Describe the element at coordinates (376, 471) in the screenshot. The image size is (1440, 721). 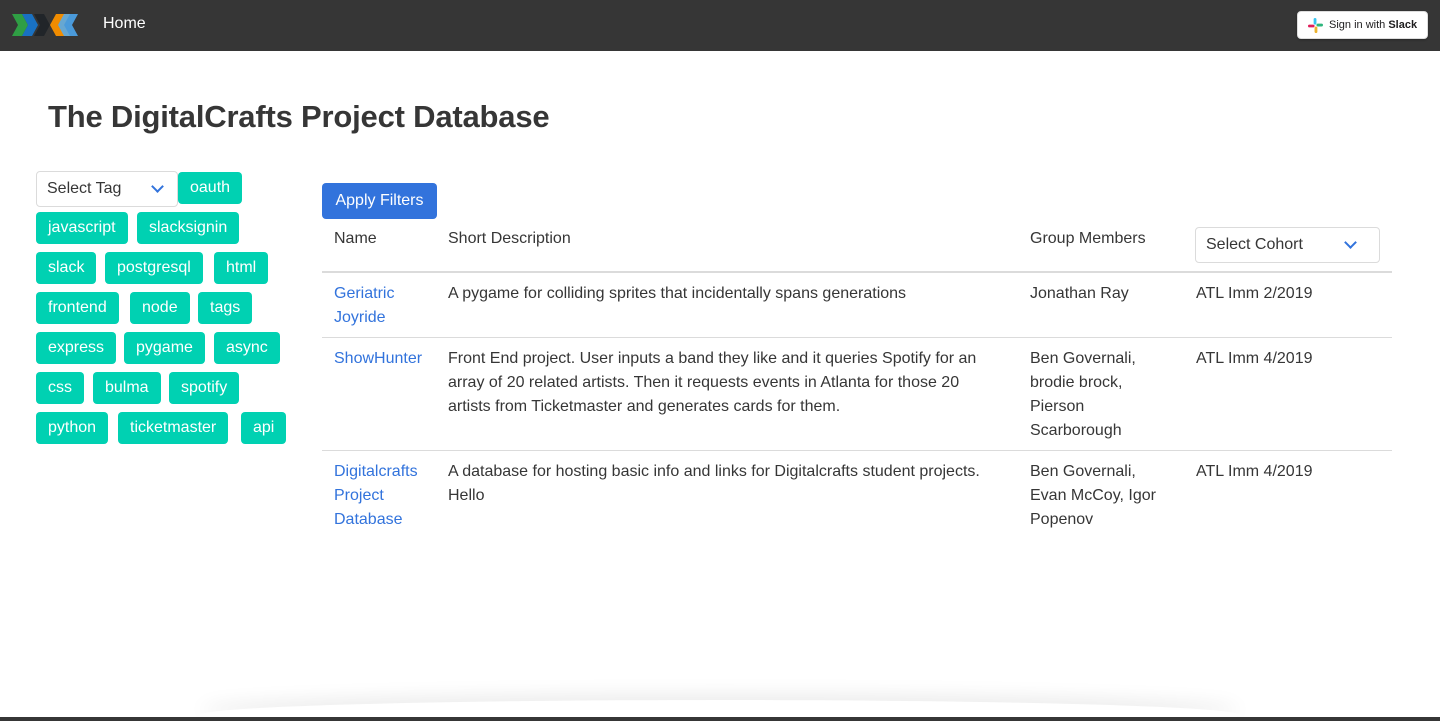
I see `project-name-line: Digitalcrafts` at that location.